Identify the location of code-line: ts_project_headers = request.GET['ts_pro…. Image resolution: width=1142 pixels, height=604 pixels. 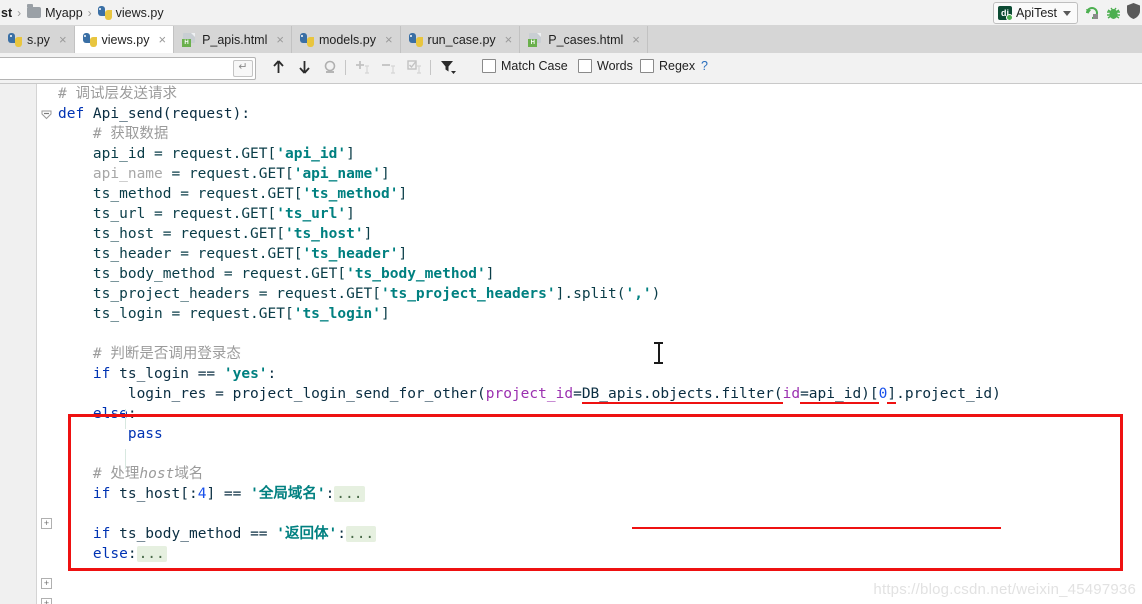
(600, 294).